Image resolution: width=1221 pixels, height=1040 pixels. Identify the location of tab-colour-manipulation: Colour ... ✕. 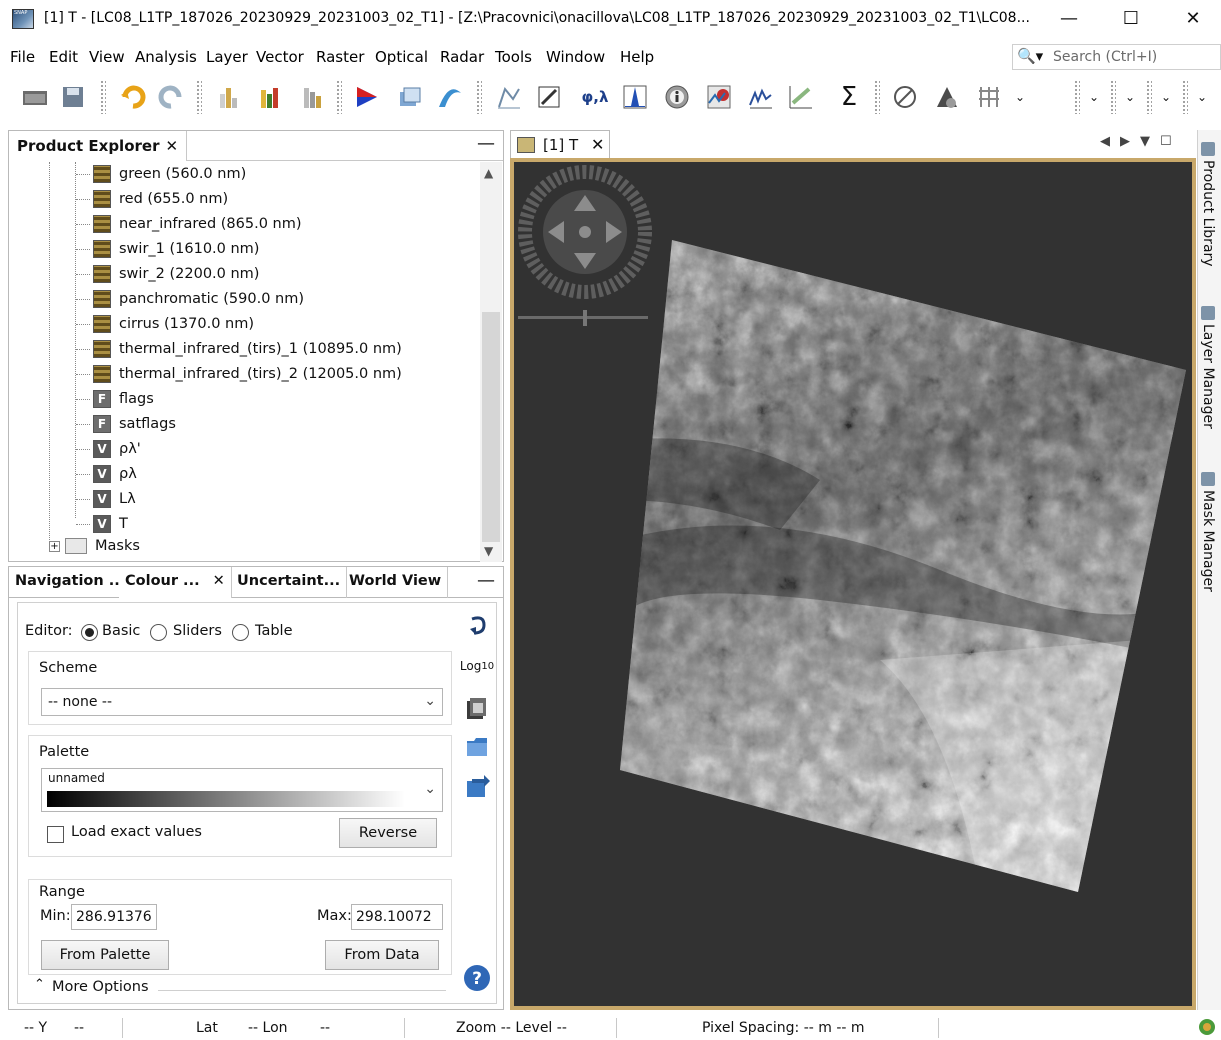
(175, 582).